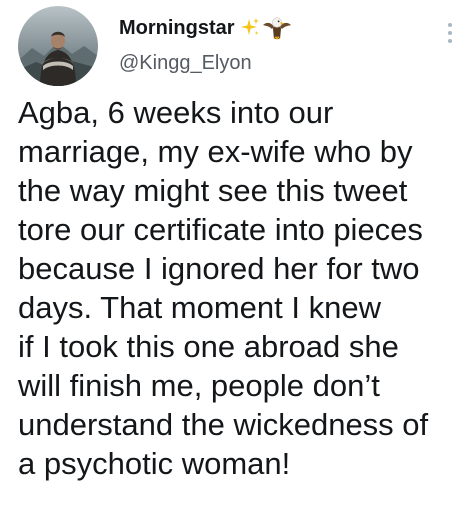  Describe the element at coordinates (215, 151) in the screenshot. I see `tweet-line: marriage, my ex-wife who by` at that location.